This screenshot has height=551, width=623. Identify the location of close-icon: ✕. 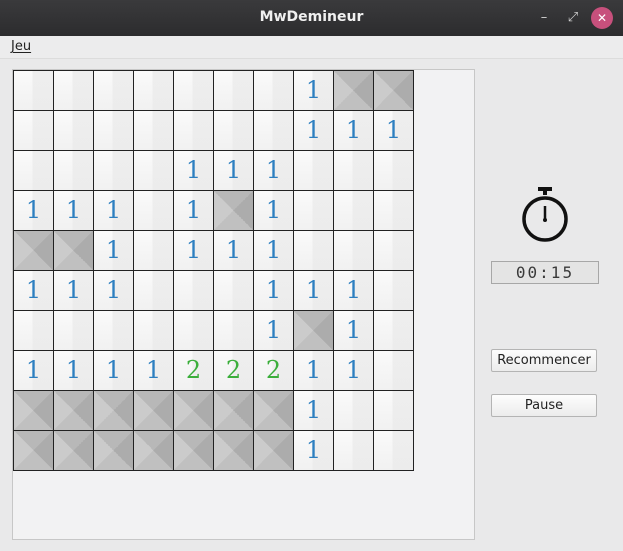
(602, 18).